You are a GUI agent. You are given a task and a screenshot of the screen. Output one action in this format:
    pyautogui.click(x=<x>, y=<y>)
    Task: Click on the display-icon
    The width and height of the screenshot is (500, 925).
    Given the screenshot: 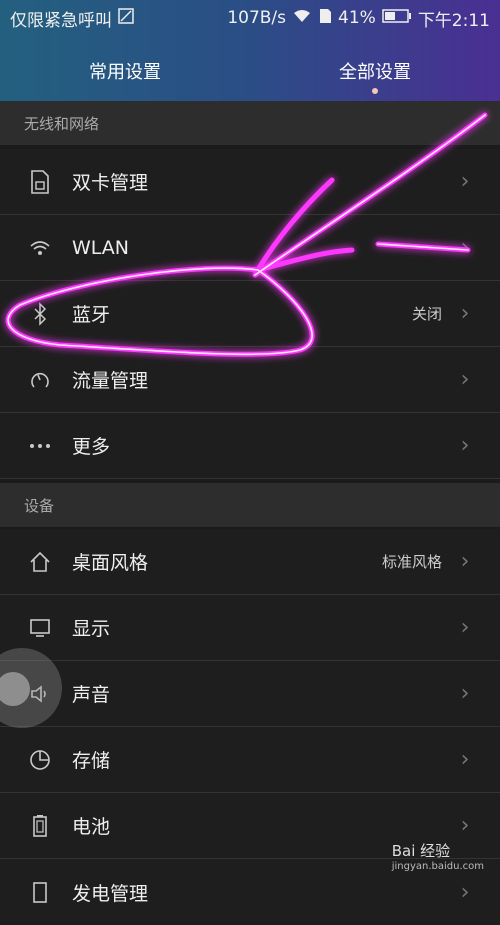 What is the action you would take?
    pyautogui.click(x=40, y=628)
    